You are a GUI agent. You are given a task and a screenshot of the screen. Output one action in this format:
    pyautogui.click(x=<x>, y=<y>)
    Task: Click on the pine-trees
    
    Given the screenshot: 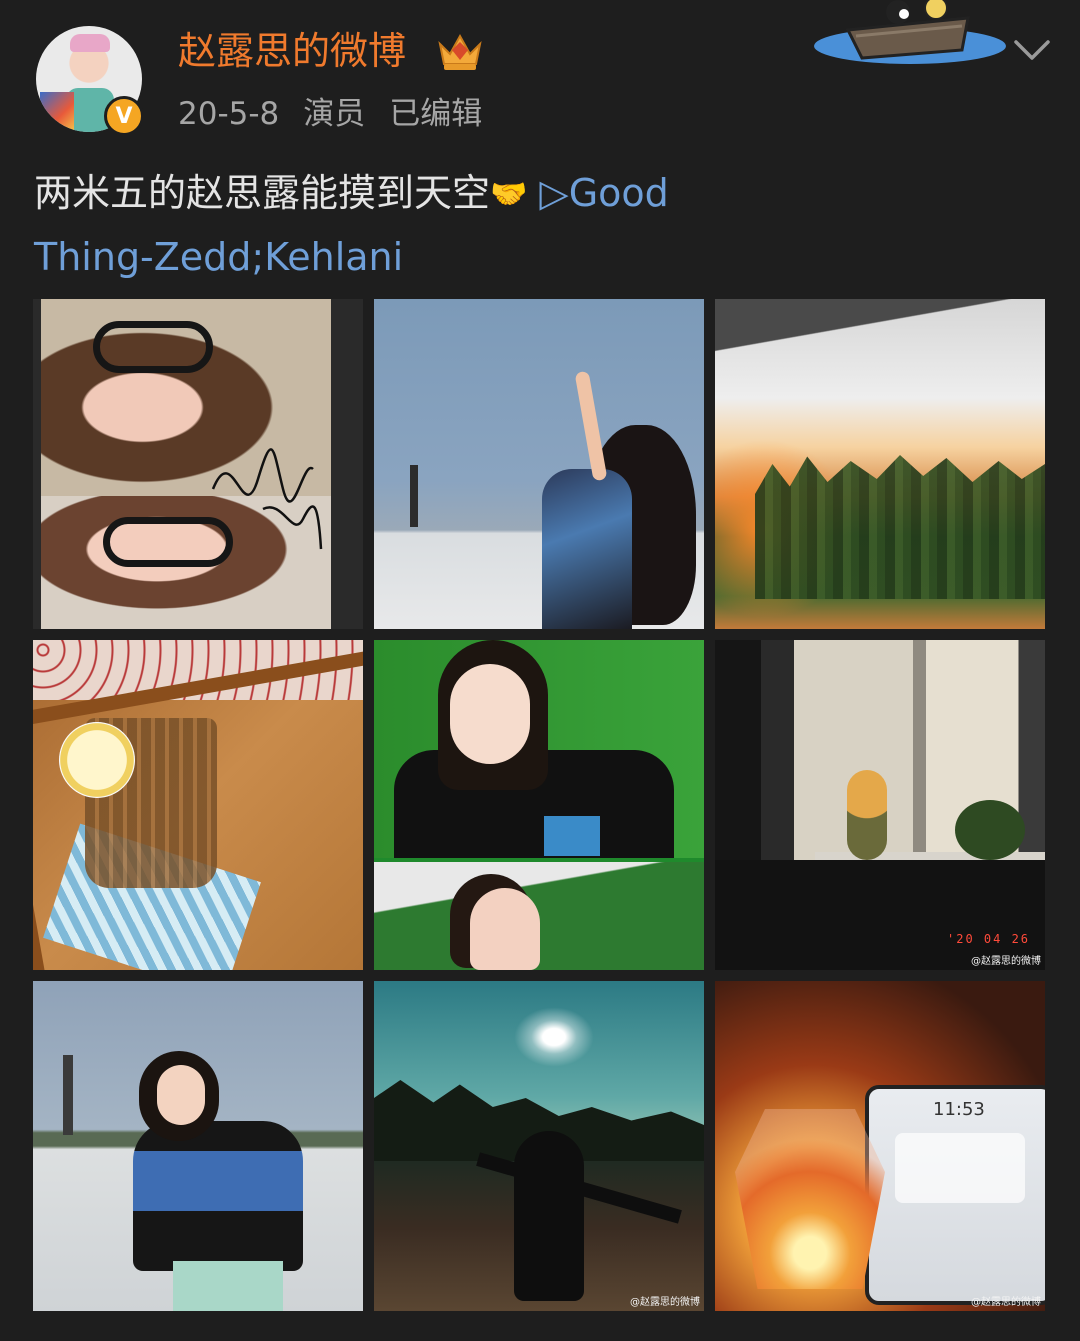 What is the action you would take?
    pyautogui.click(x=900, y=527)
    